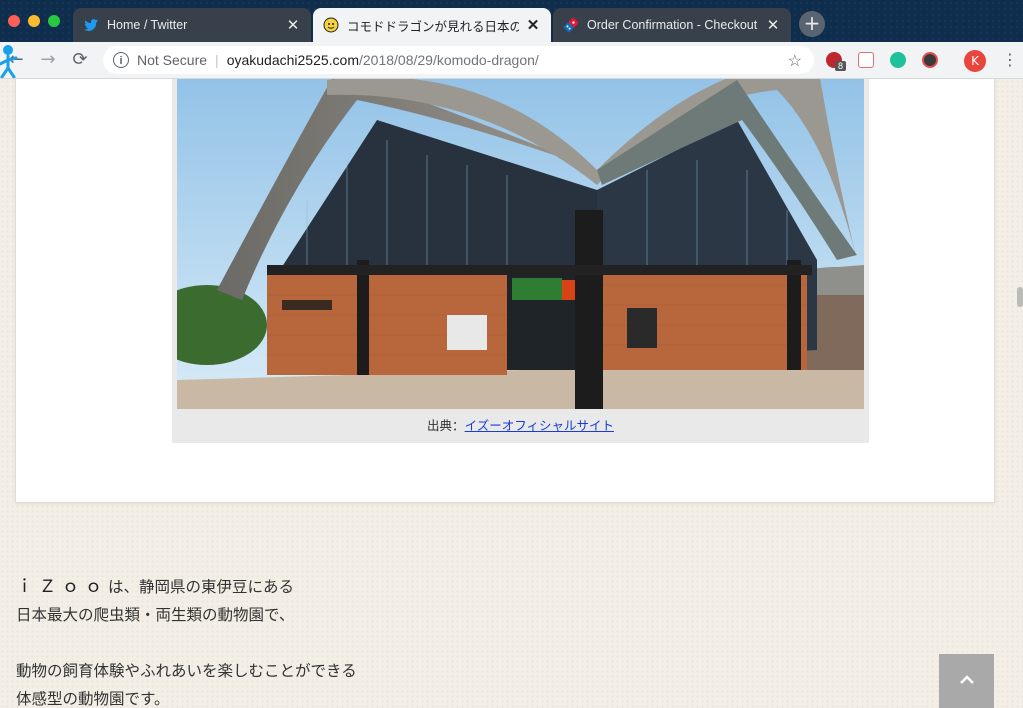  What do you see at coordinates (866, 60) in the screenshot?
I see `cat-extension-icon` at bounding box center [866, 60].